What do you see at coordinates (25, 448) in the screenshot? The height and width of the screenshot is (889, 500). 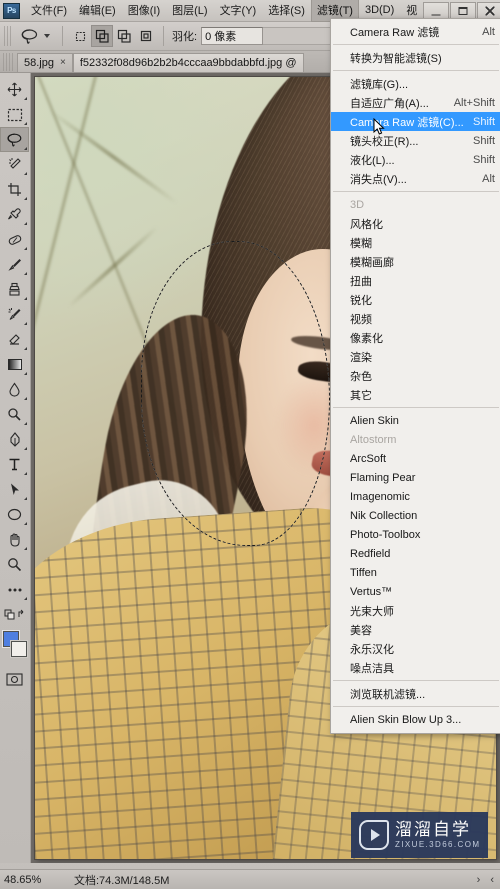 I see `pen-tool-submenu-triangle-icon` at bounding box center [25, 448].